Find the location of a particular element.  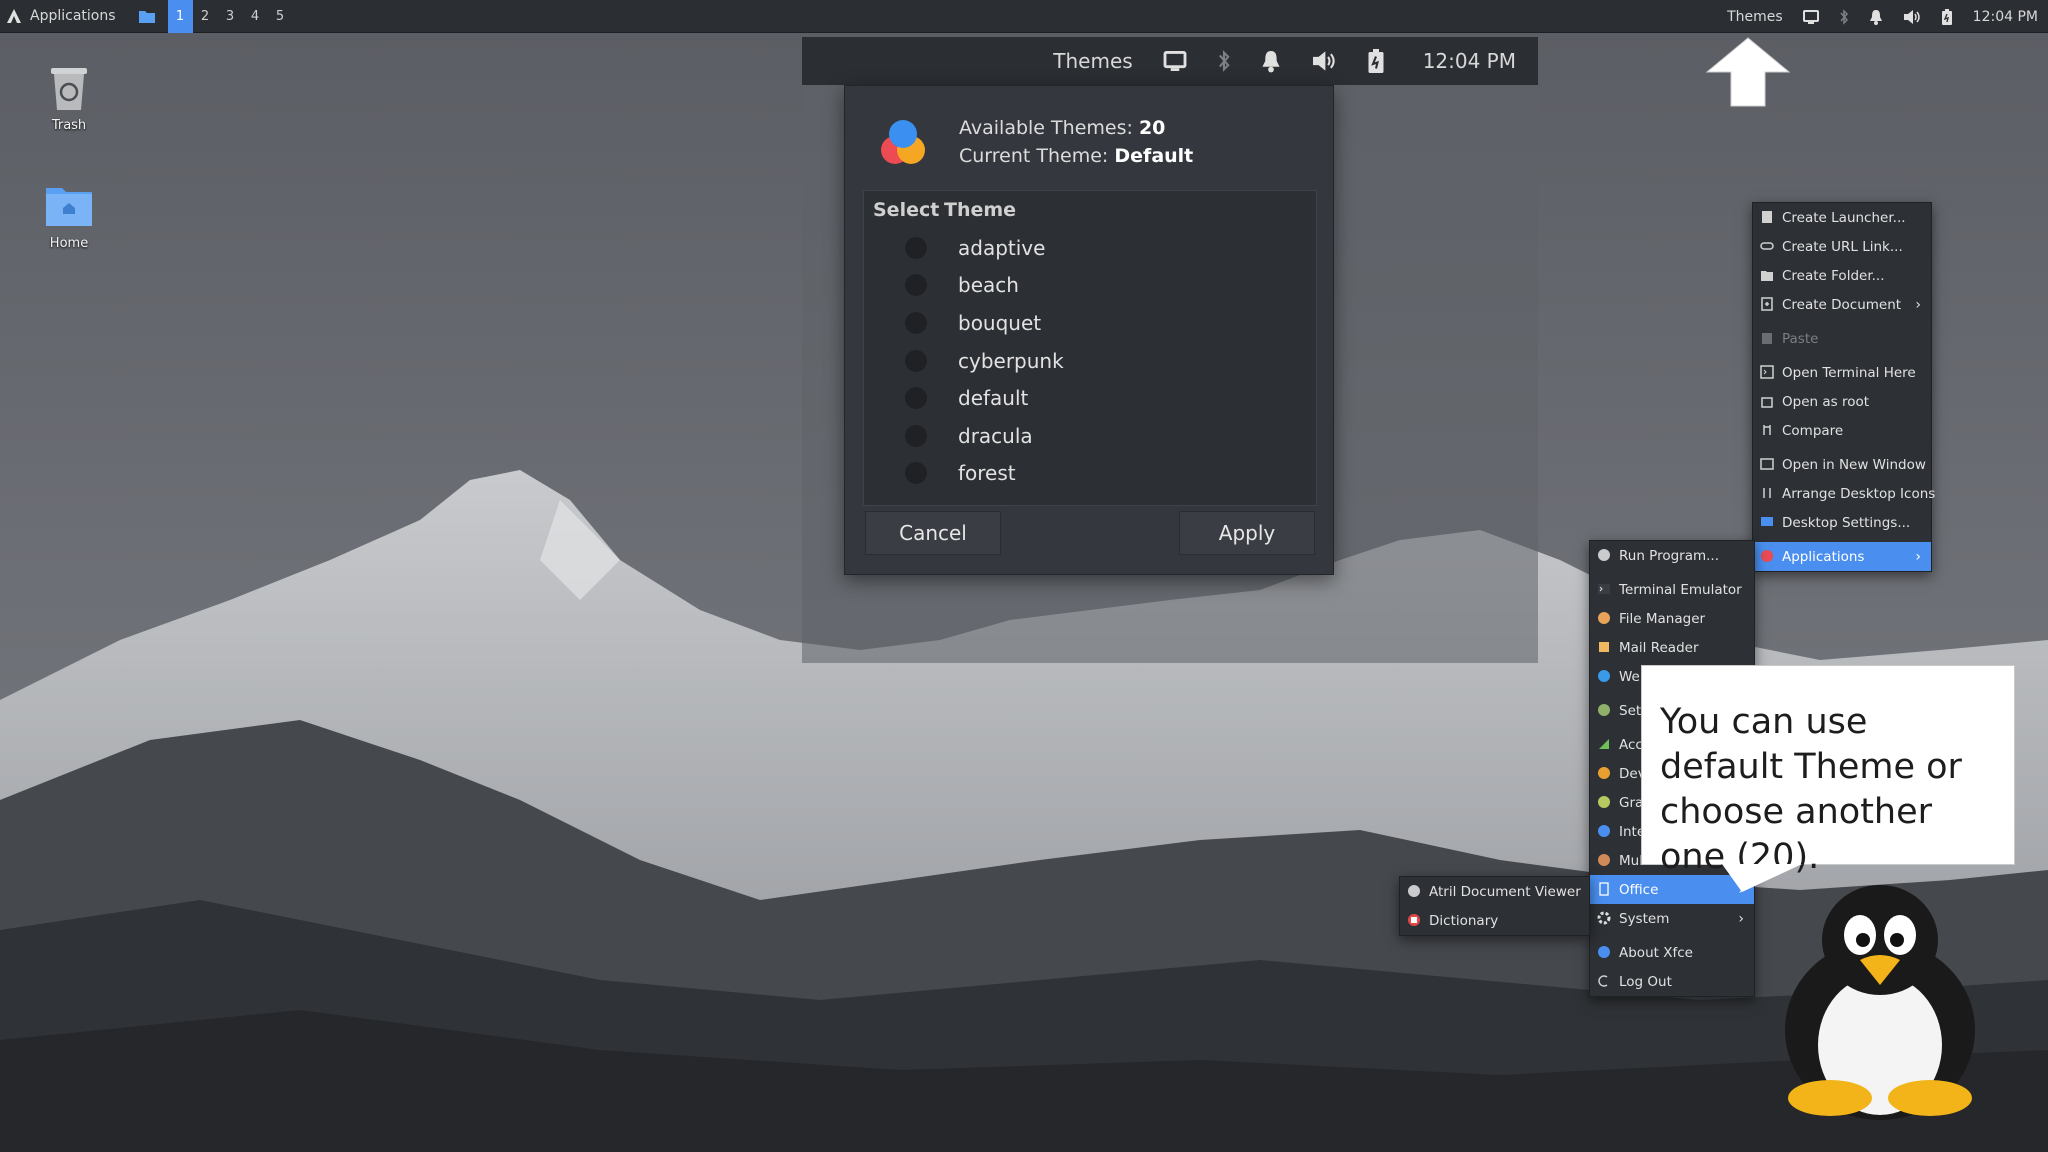

arrange-icon is located at coordinates (1767, 493).